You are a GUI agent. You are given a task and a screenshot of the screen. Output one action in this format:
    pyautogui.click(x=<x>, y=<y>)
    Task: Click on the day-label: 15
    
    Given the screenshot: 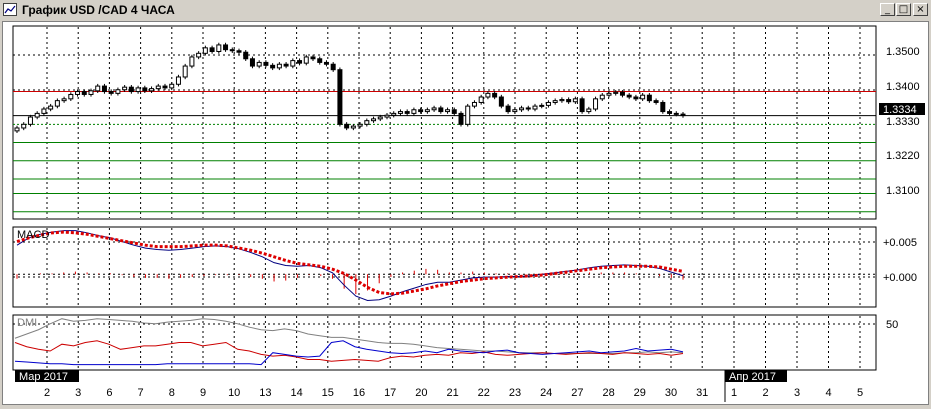 What is the action you would take?
    pyautogui.click(x=328, y=393)
    